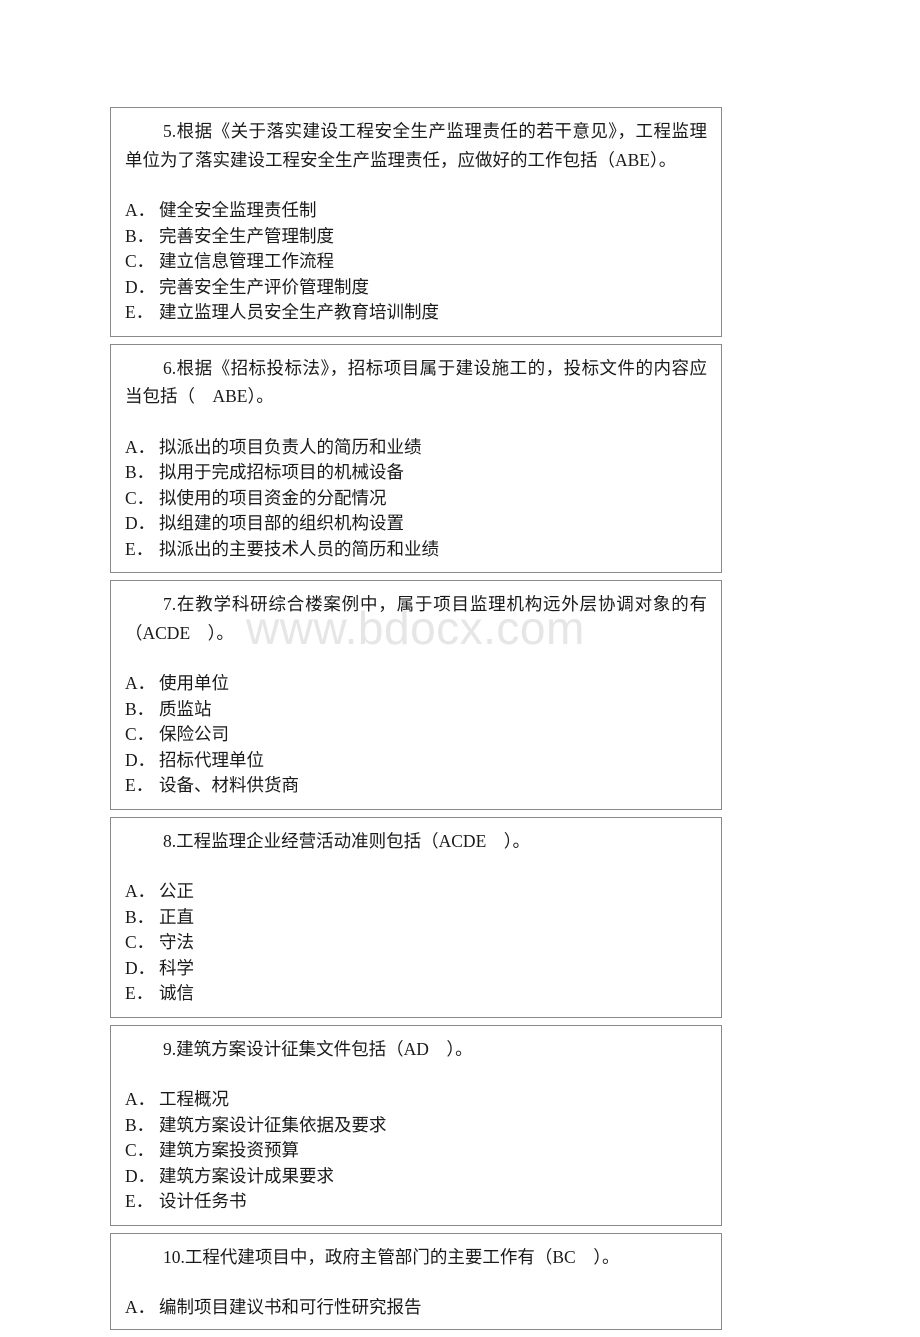  What do you see at coordinates (273, 1124) in the screenshot?
I see `option-text: 建筑方案设计征集依据及要求` at bounding box center [273, 1124].